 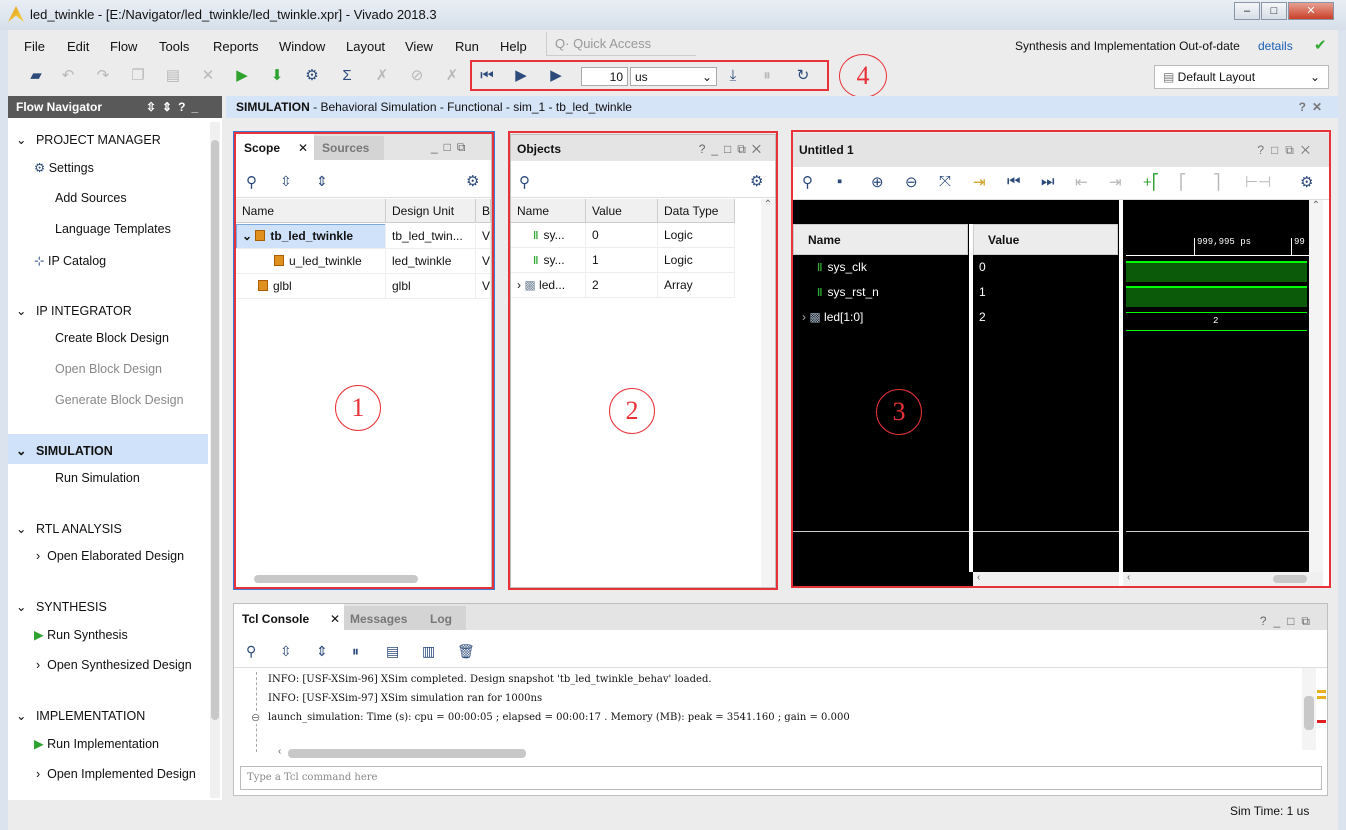 I want to click on run-time-input: 10, so click(x=604, y=76).